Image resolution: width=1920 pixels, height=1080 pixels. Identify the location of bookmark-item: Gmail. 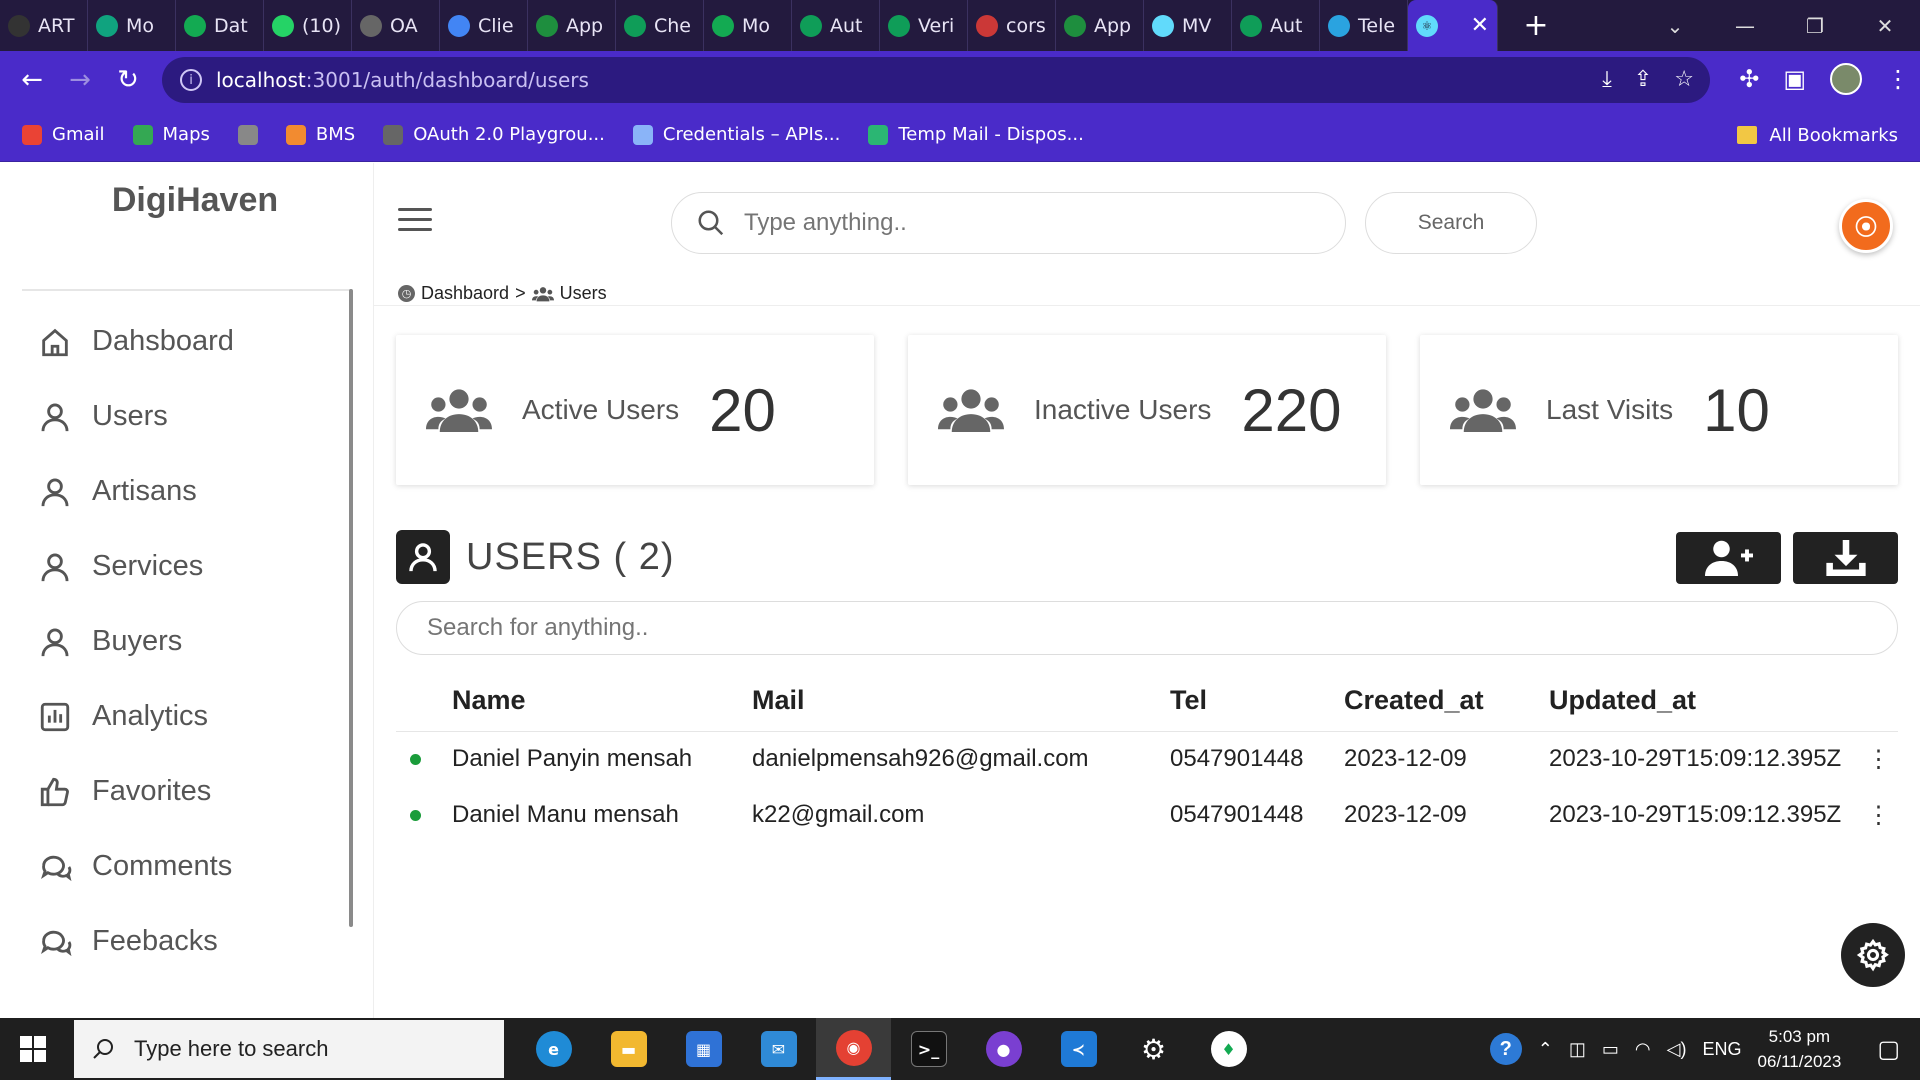
(63, 134).